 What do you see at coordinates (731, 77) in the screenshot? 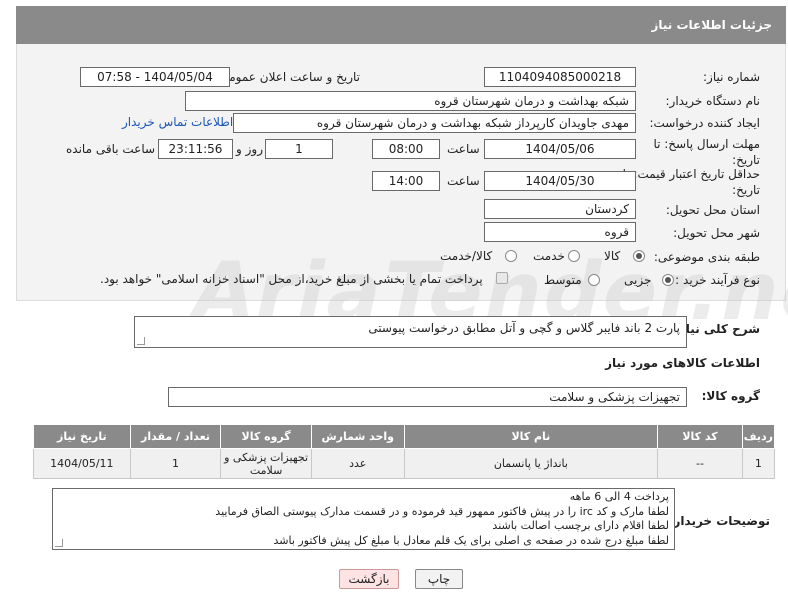
I see `need-number-label: شماره نیاز:` at bounding box center [731, 77].